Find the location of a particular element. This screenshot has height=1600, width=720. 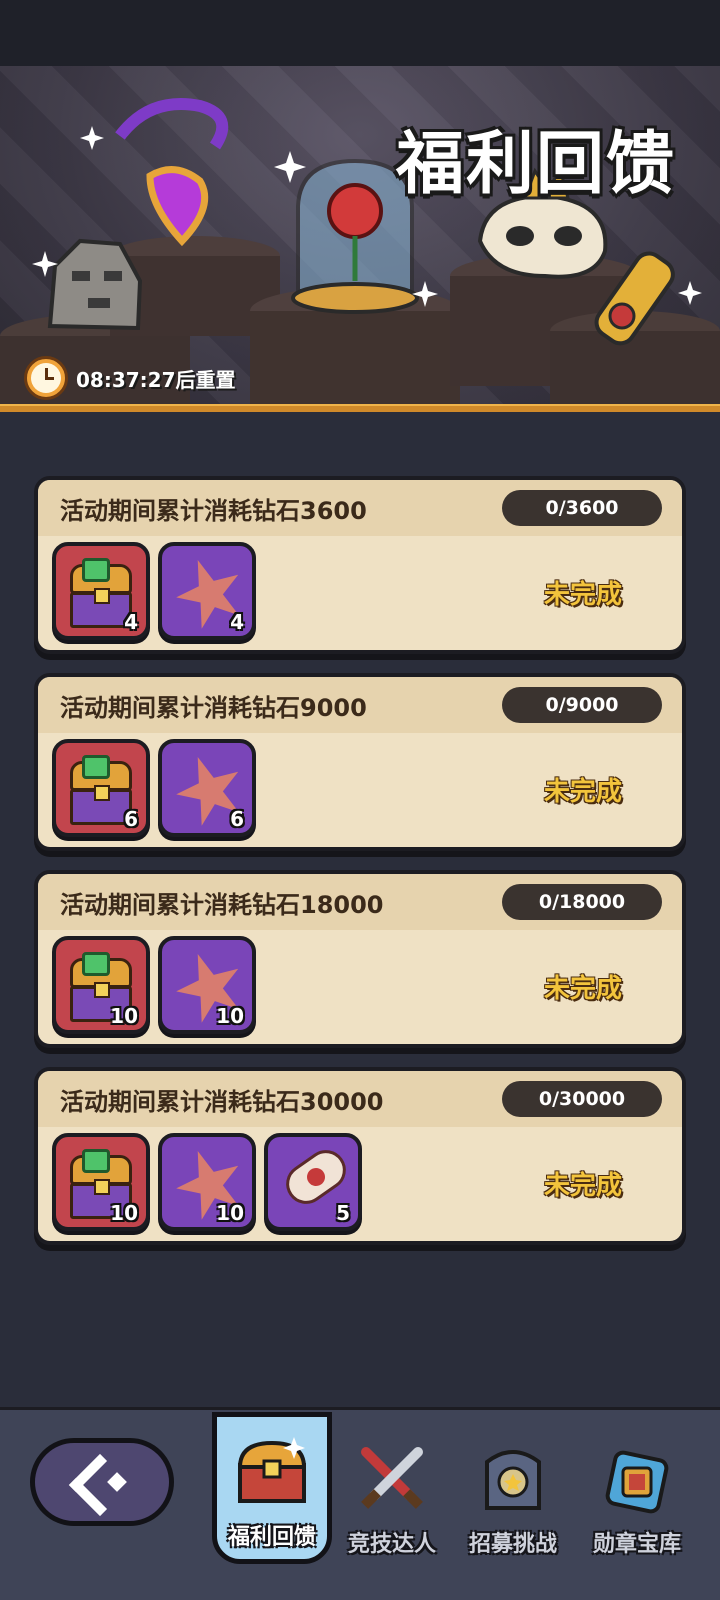

crossed-swords-icon is located at coordinates (392, 1478).